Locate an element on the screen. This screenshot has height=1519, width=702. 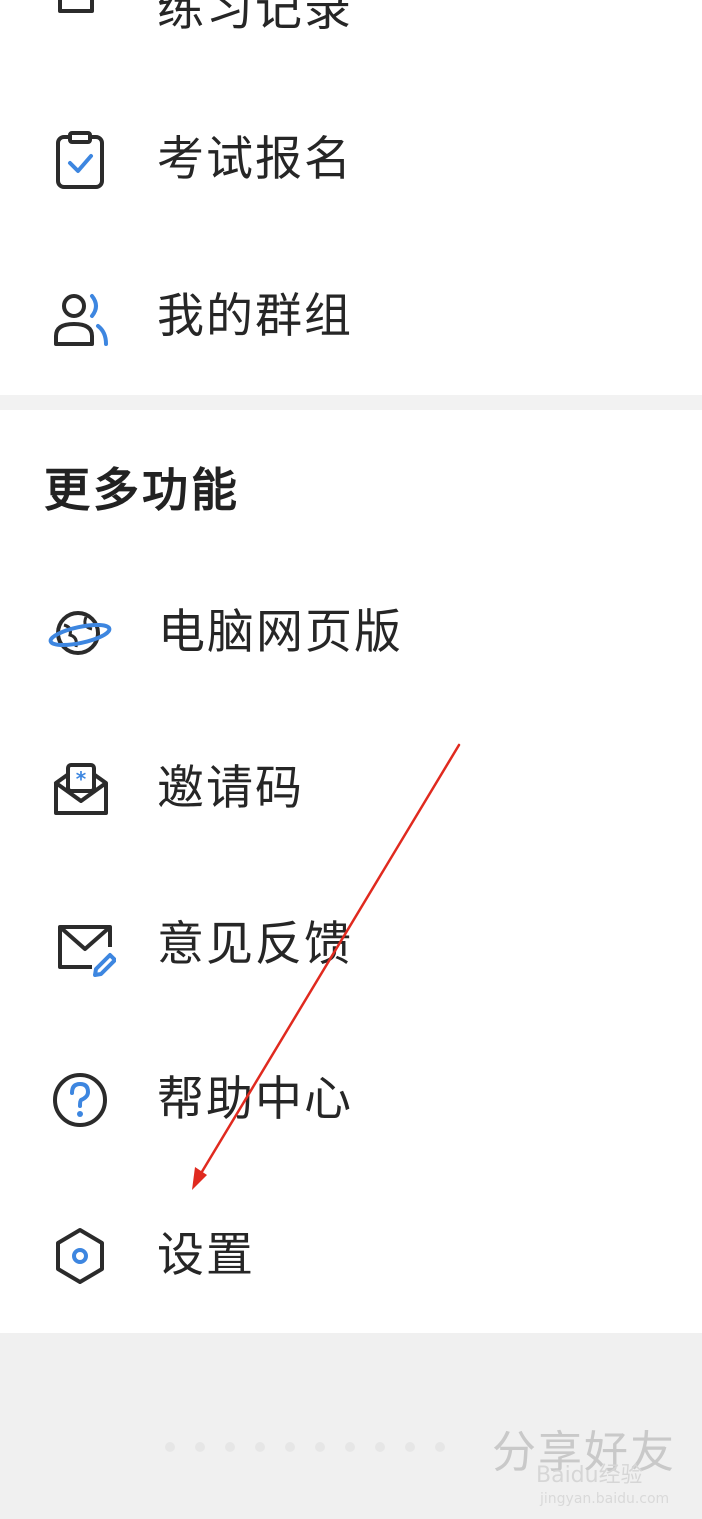
menu-item-label: 意见反馈 is located at coordinates (255, 944).